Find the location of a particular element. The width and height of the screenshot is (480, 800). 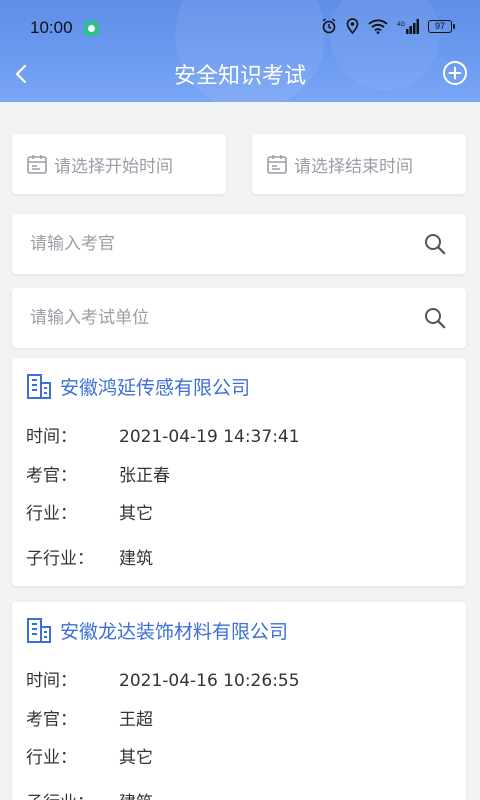

wifi-icon is located at coordinates (378, 26).